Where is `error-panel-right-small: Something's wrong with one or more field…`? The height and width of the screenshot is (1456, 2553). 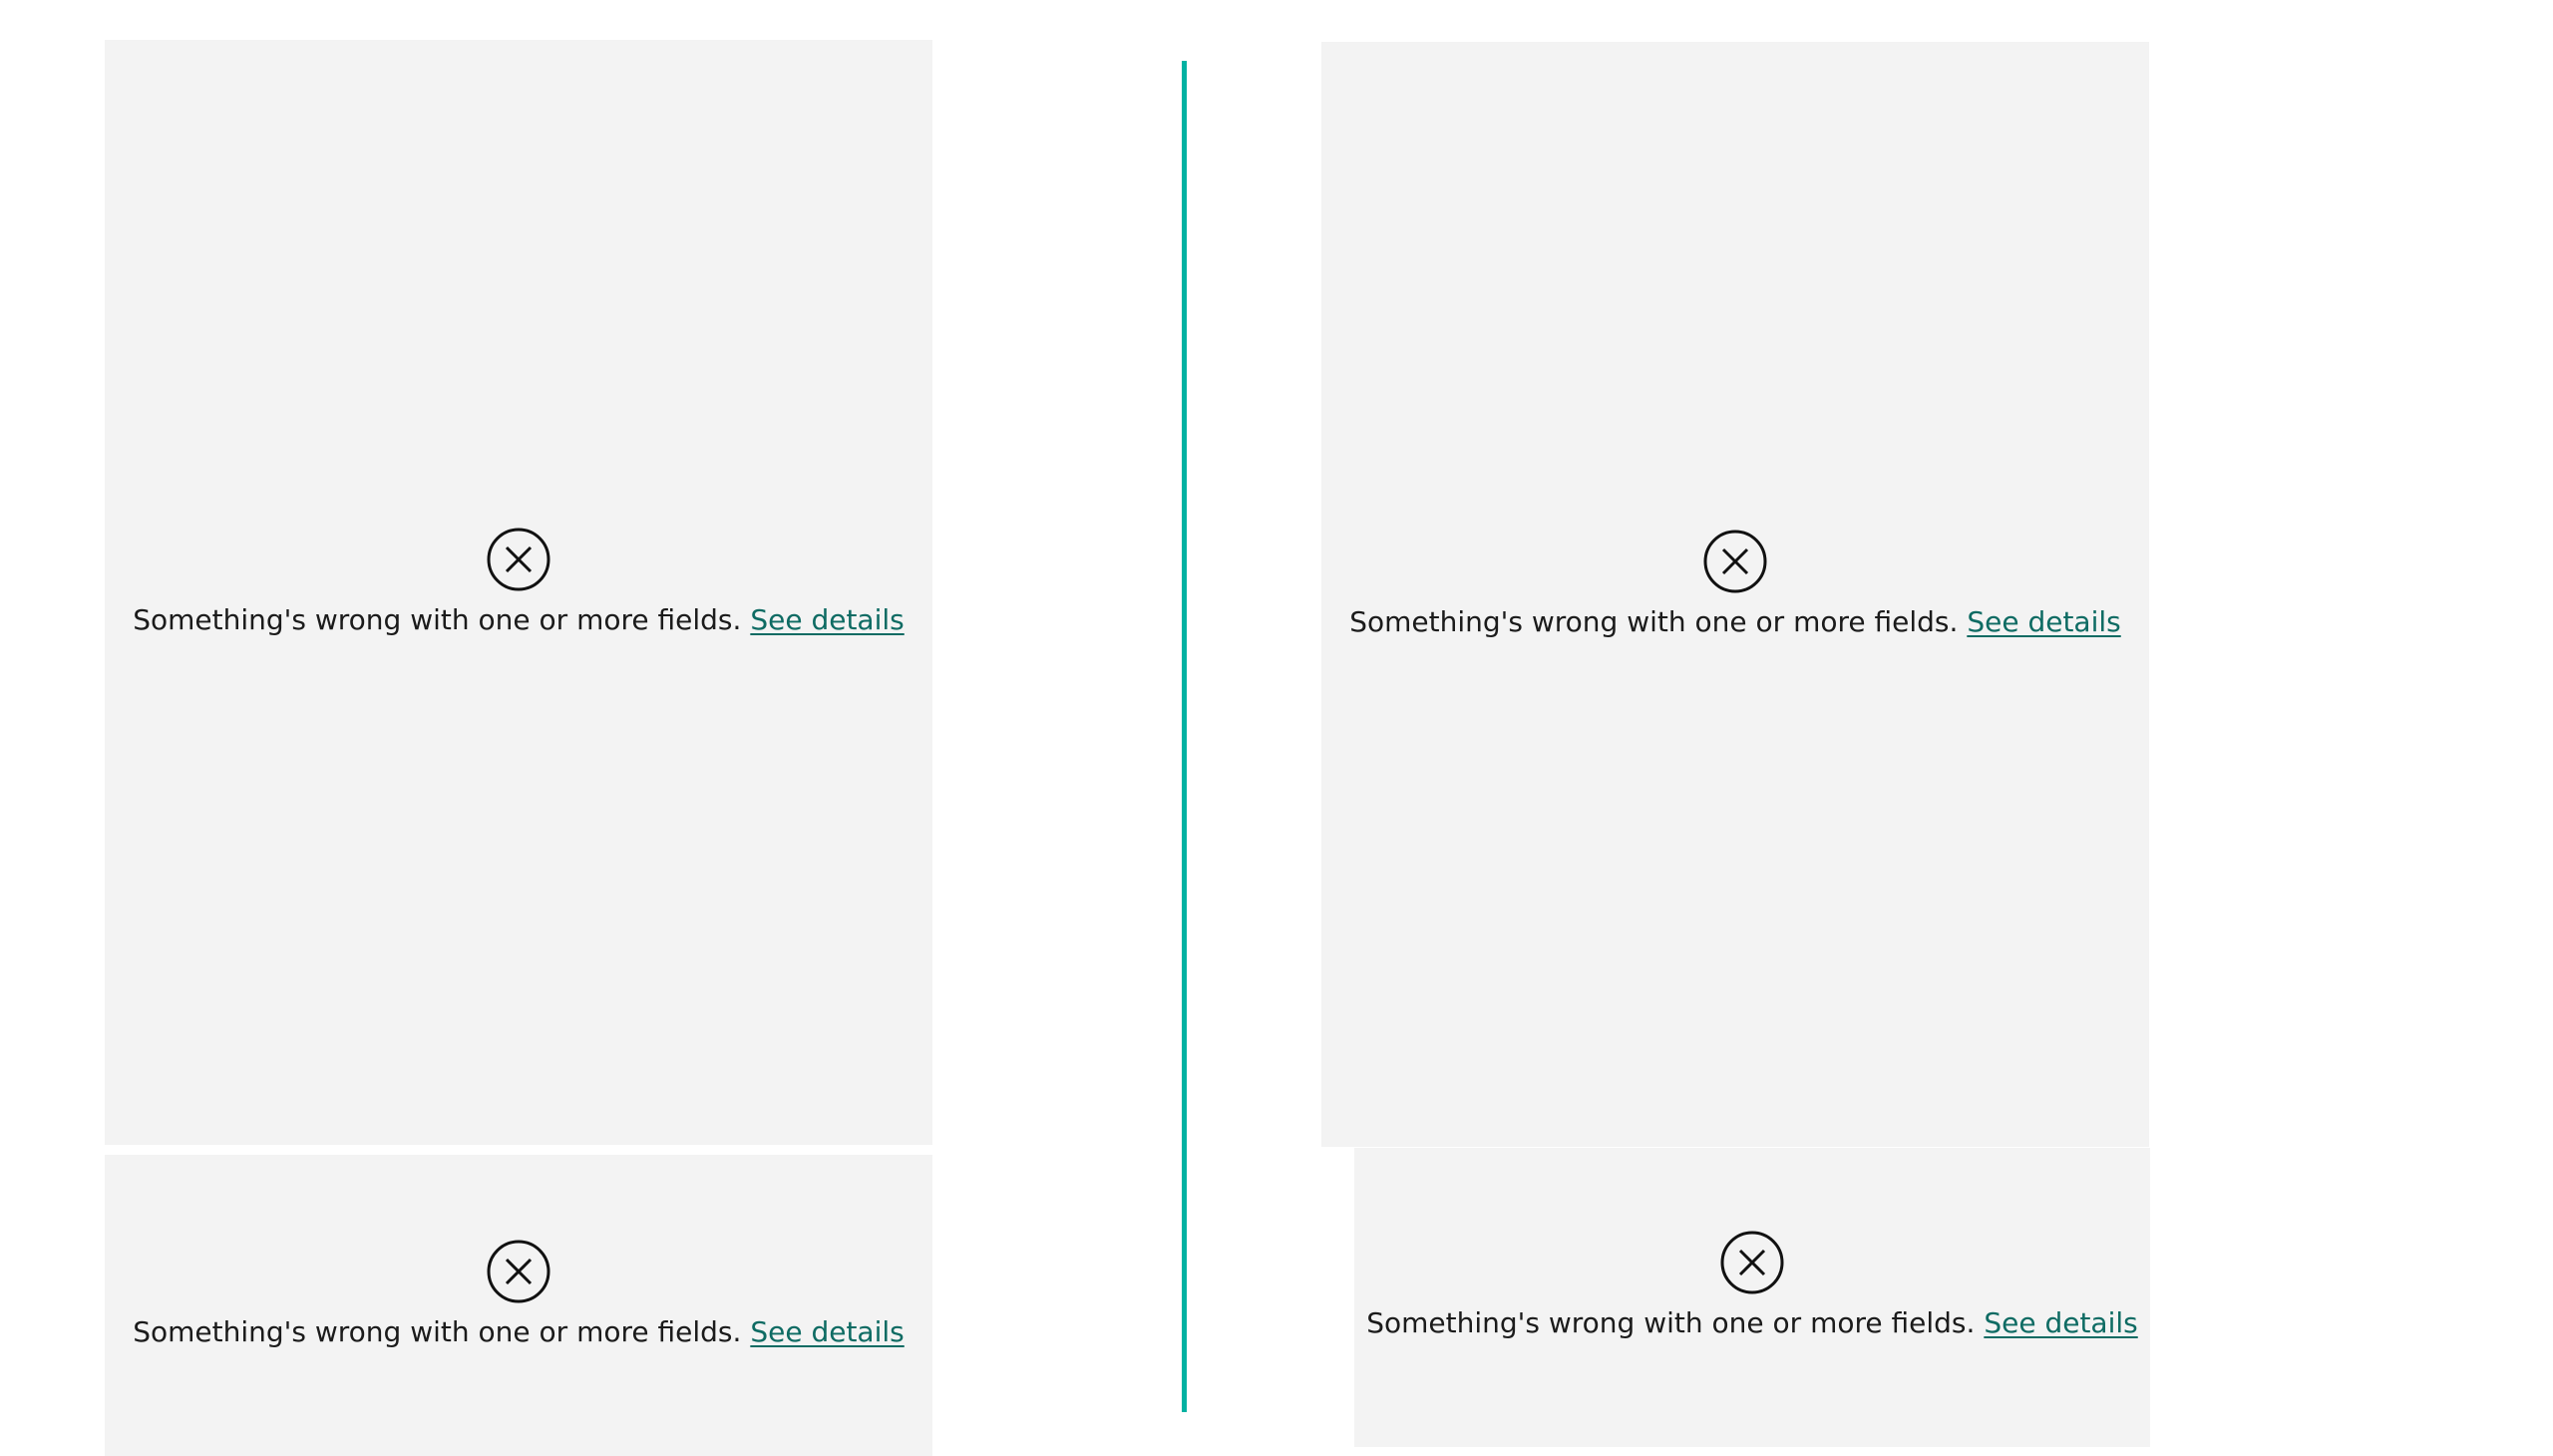
error-panel-right-small: Something's wrong with one or more field… is located at coordinates (1752, 1297).